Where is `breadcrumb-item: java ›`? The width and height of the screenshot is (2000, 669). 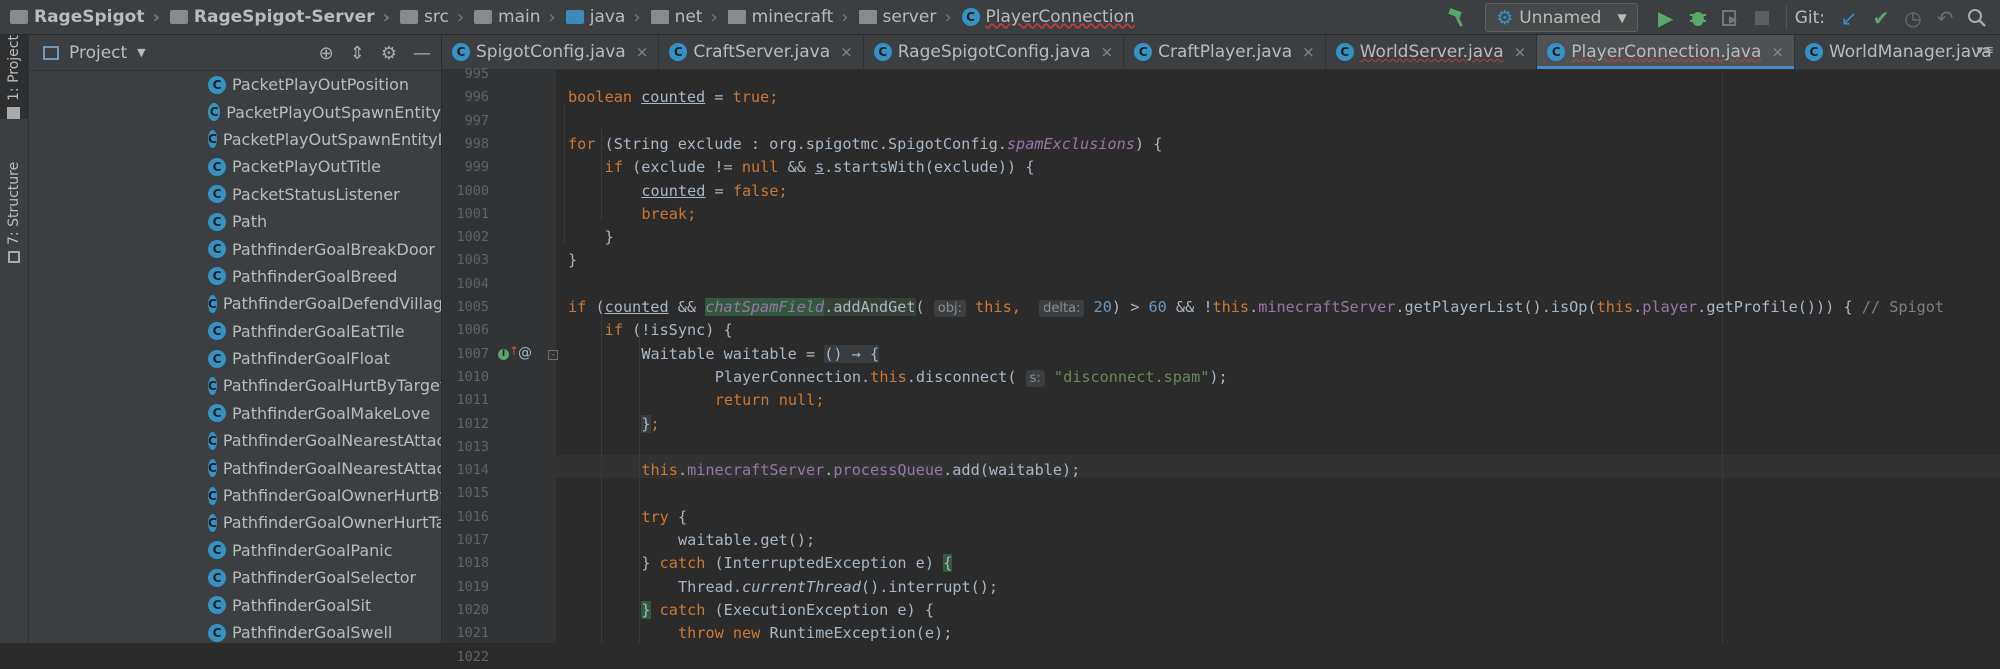 breadcrumb-item: java › is located at coordinates (598, 17).